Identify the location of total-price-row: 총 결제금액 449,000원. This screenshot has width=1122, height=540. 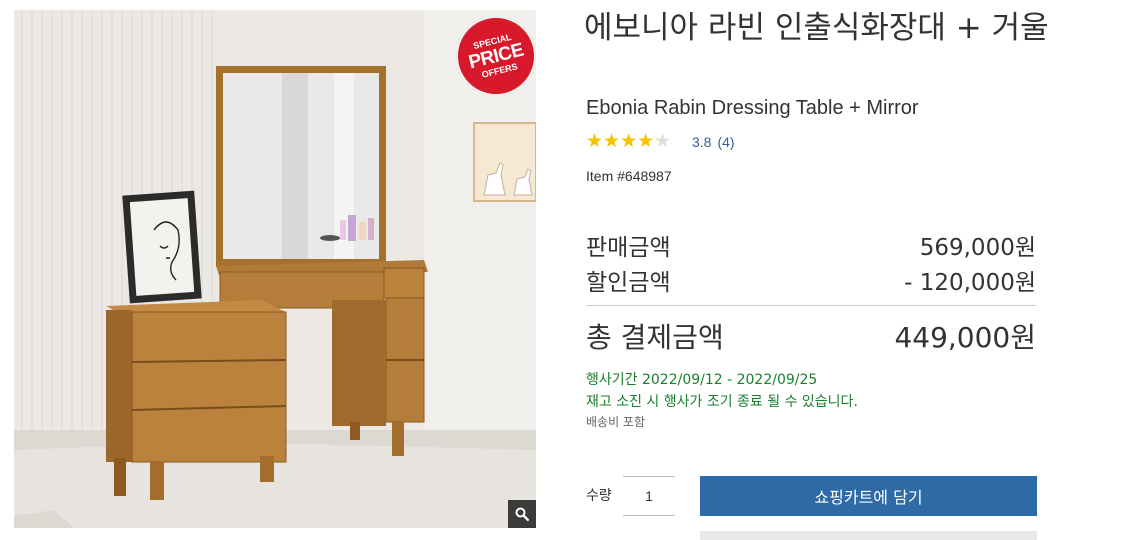
(811, 336).